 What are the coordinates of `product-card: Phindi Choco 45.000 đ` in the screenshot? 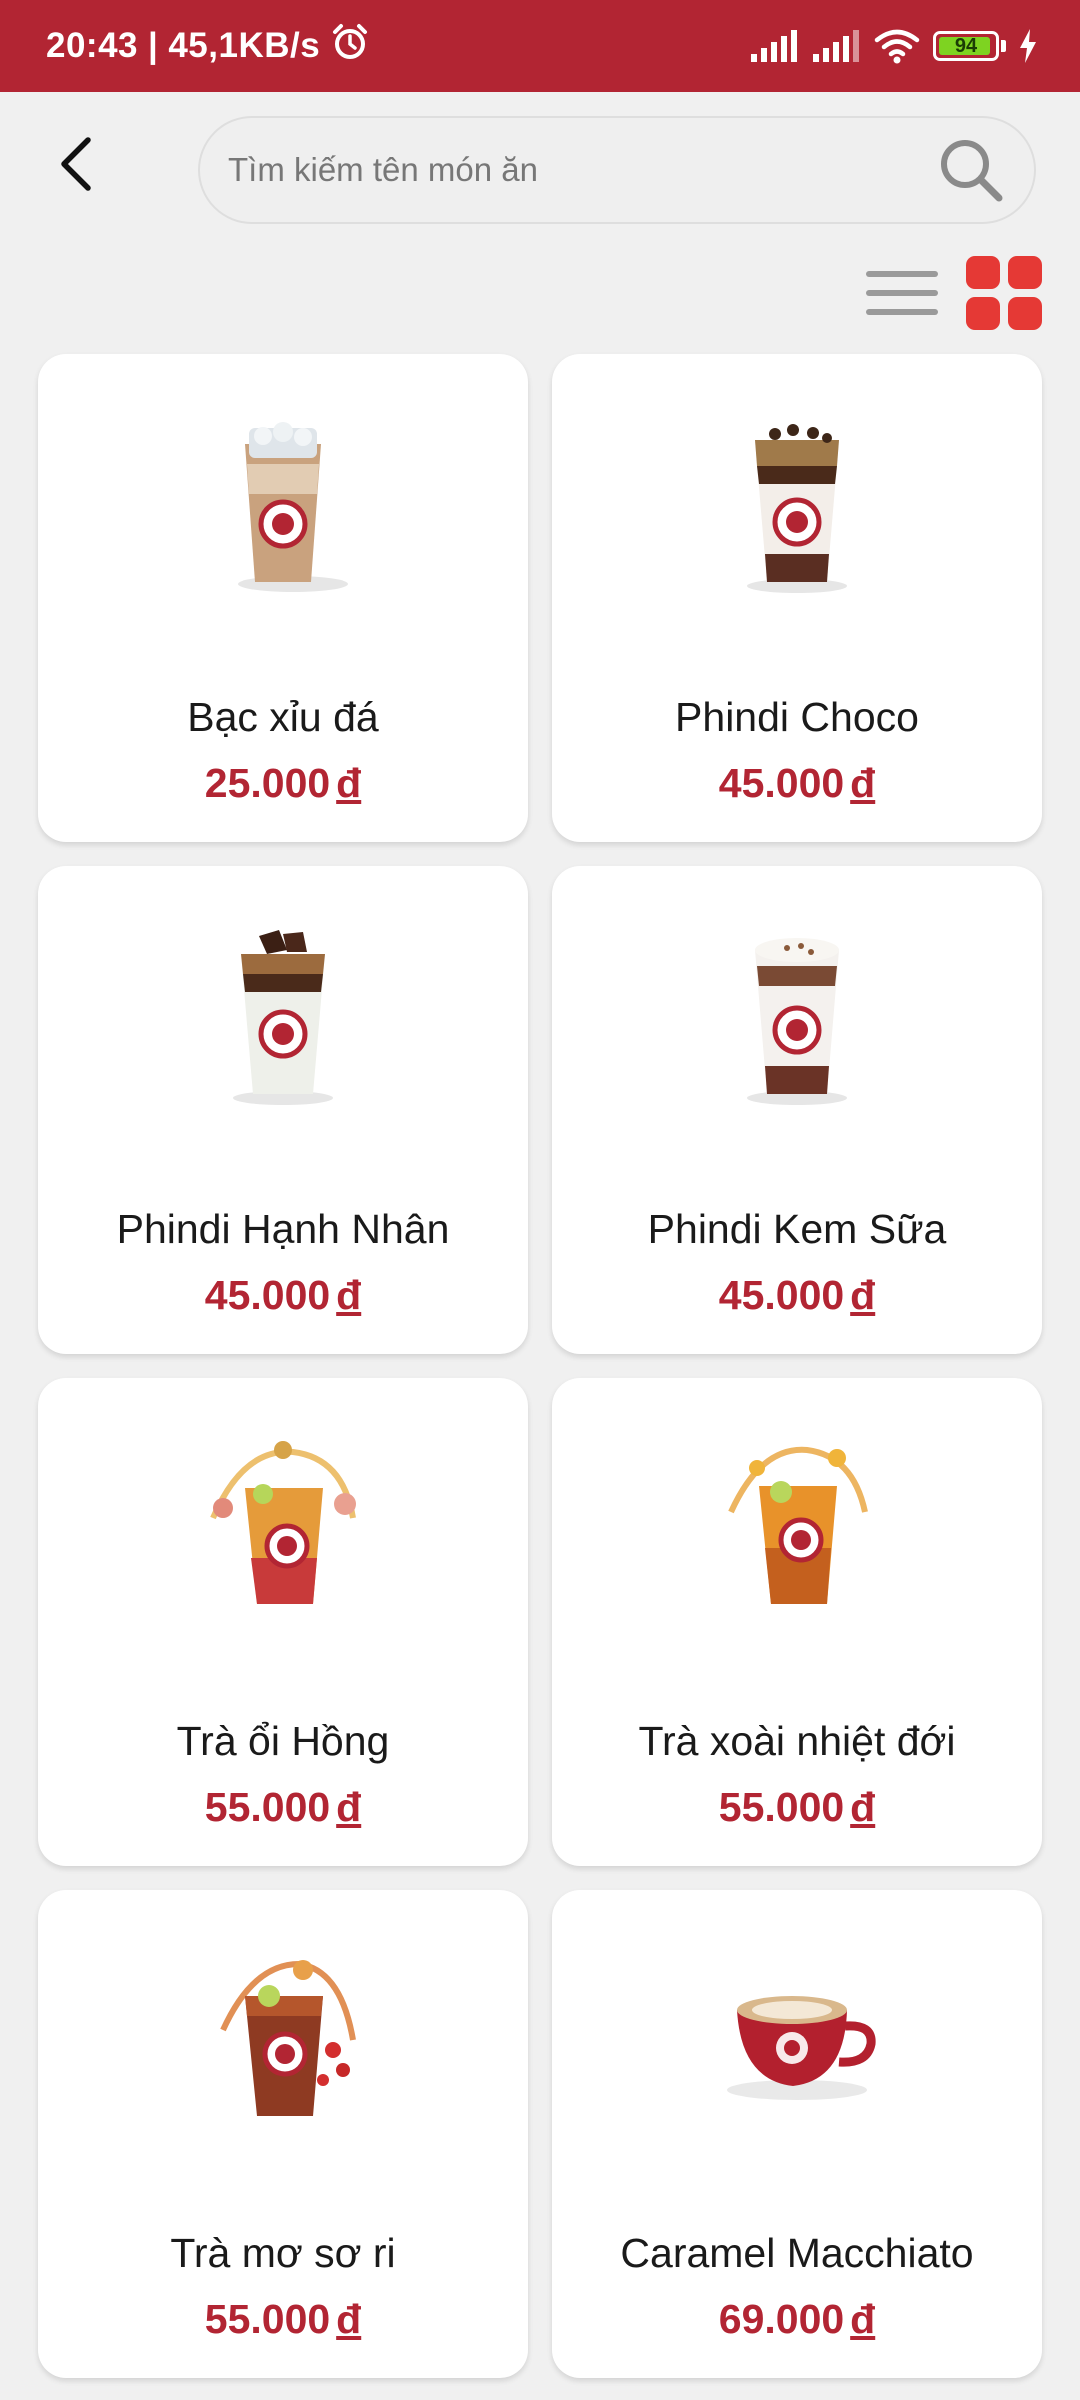 It's located at (797, 598).